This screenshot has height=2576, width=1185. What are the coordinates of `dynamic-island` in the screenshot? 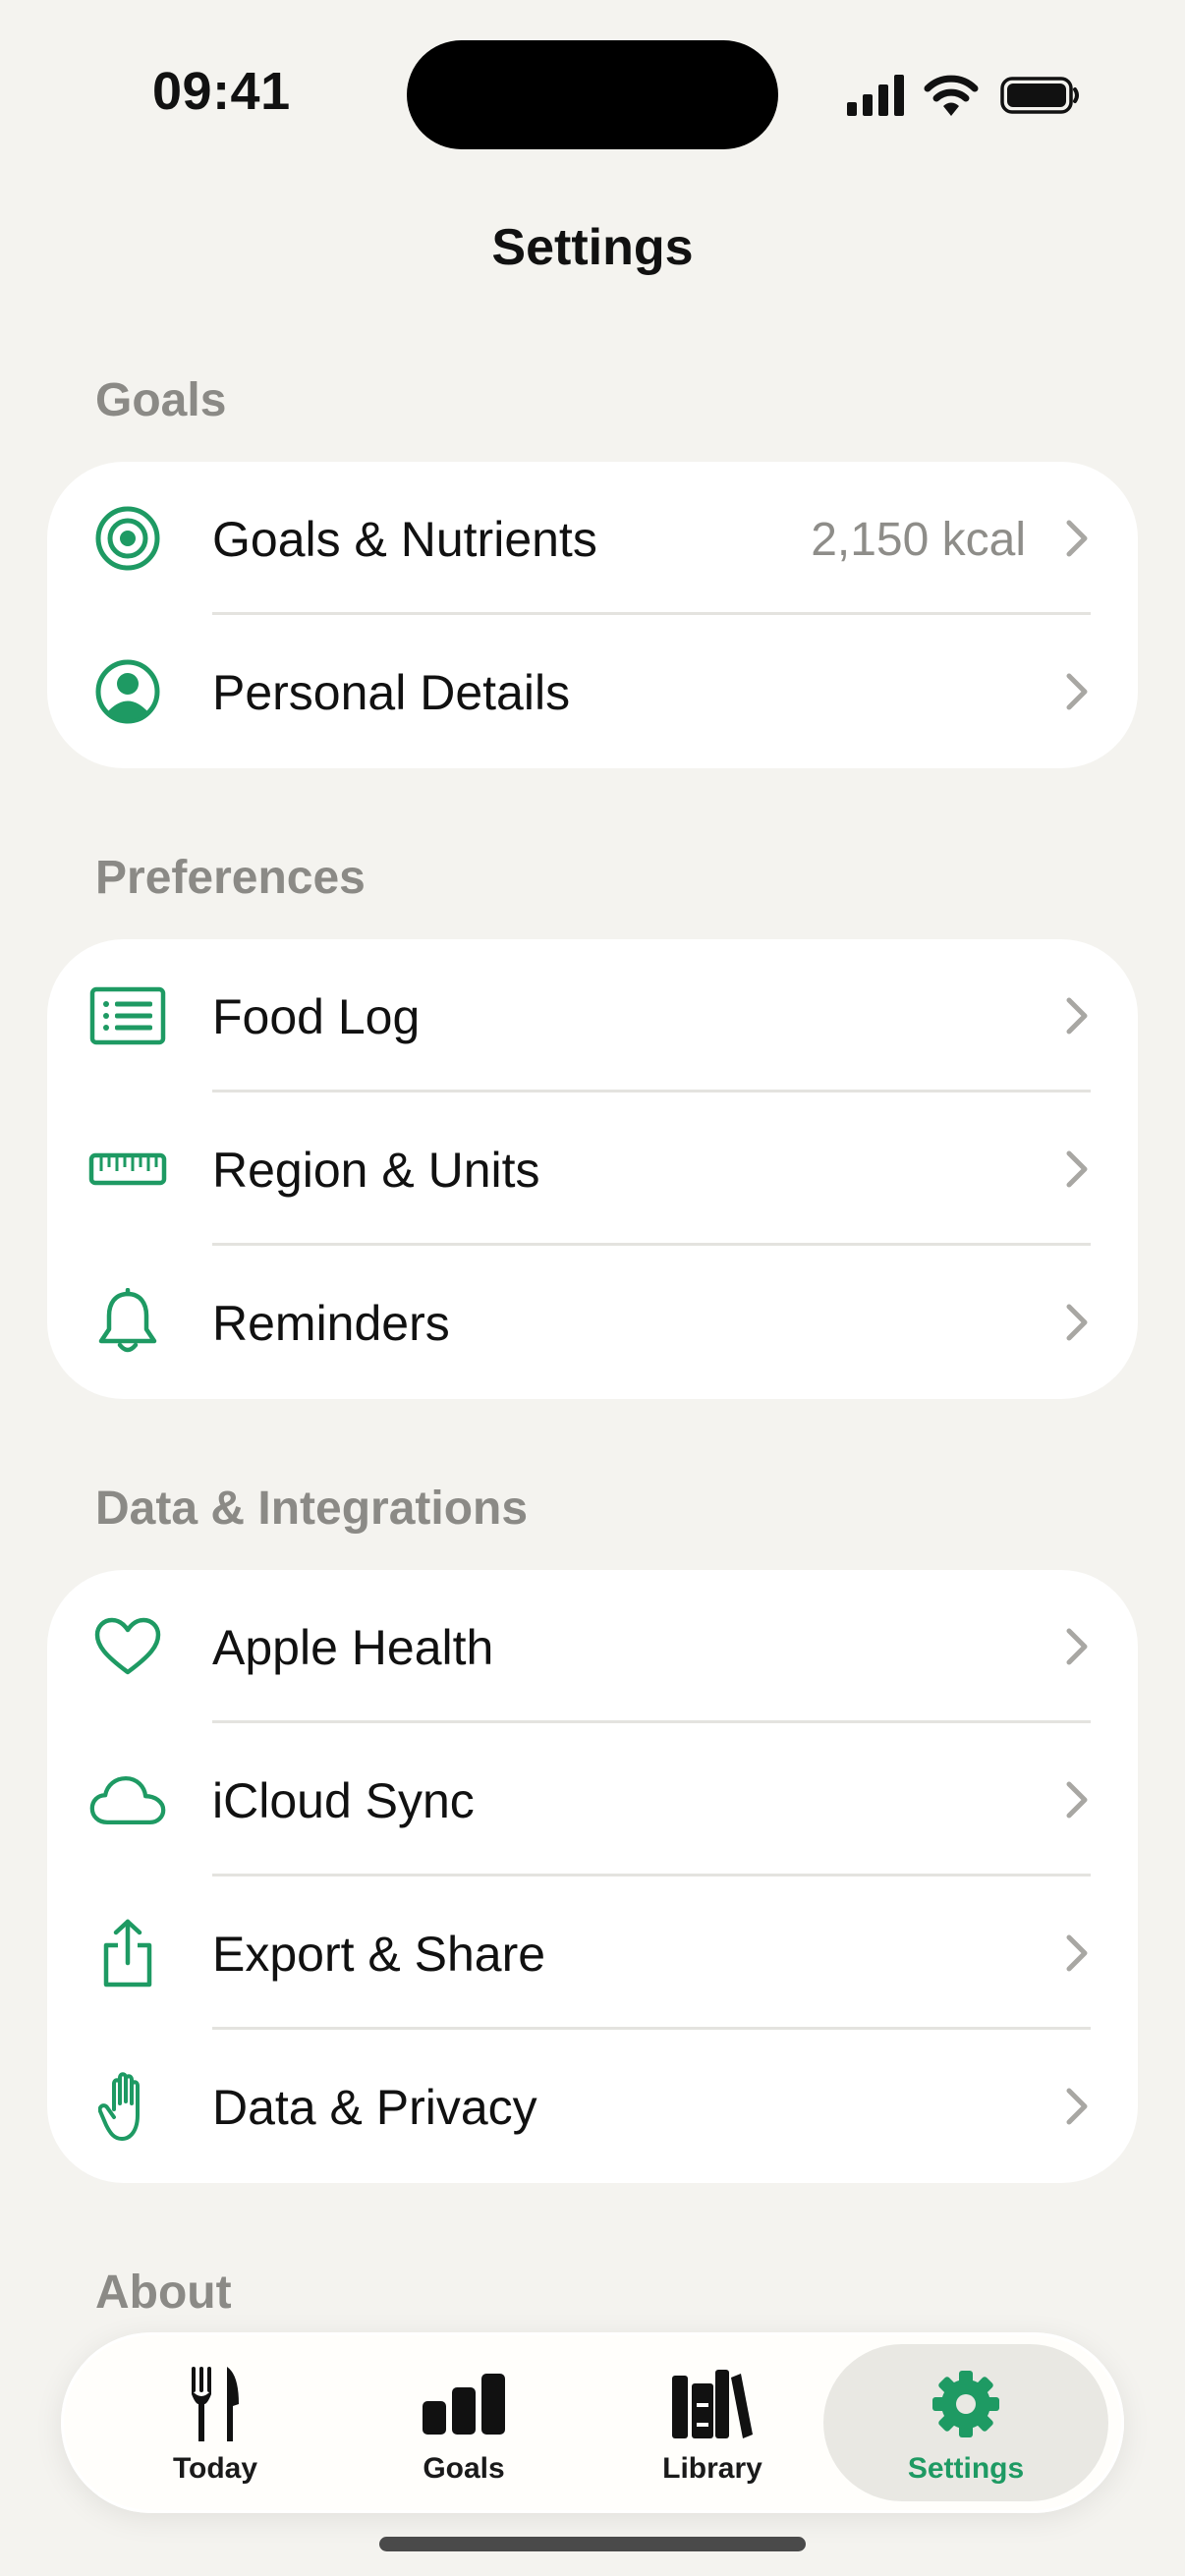 It's located at (592, 94).